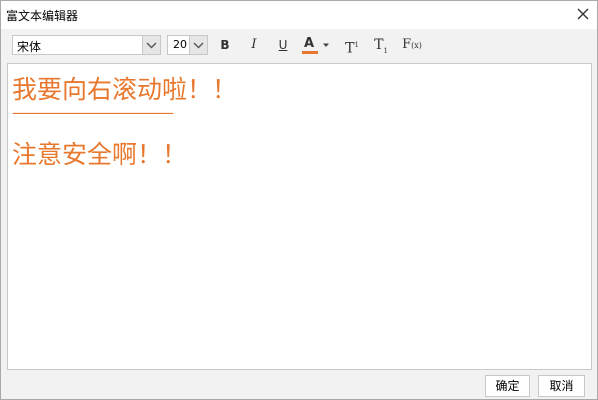 The image size is (598, 400). Describe the element at coordinates (29, 47) in the screenshot. I see `font-family-value: 宋体` at that location.